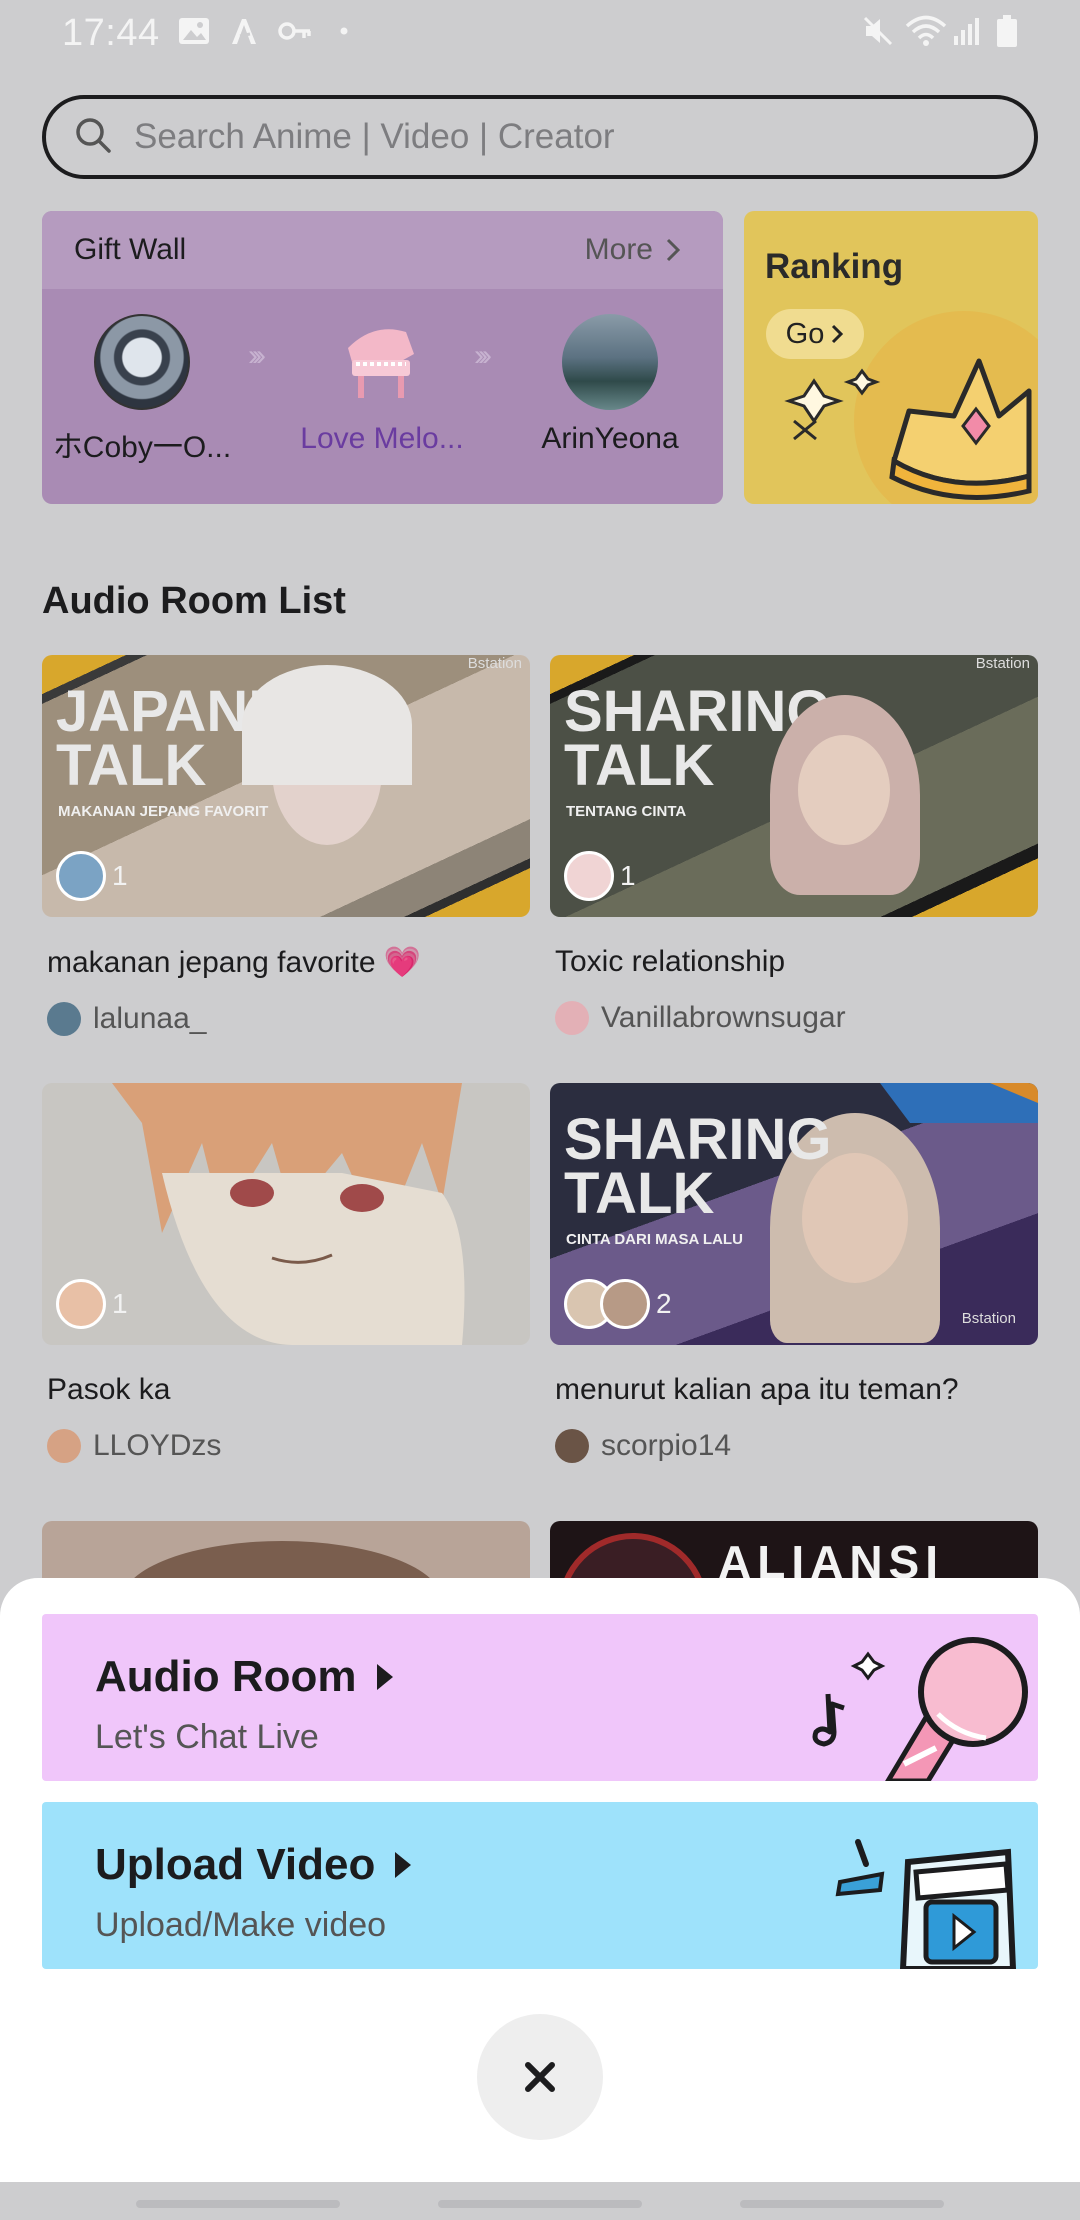  Describe the element at coordinates (234, 962) in the screenshot. I see `room-title: makanan jepang favorite 💗` at that location.